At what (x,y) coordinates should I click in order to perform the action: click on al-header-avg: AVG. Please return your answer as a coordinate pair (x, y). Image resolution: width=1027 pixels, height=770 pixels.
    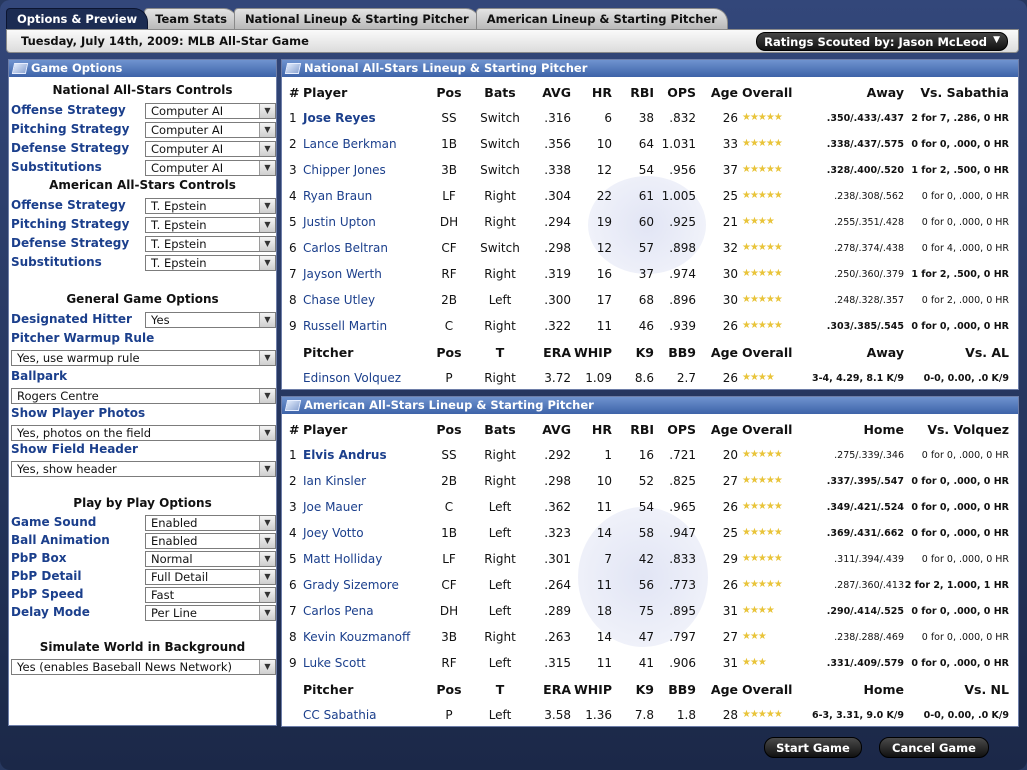
    Looking at the image, I should click on (556, 429).